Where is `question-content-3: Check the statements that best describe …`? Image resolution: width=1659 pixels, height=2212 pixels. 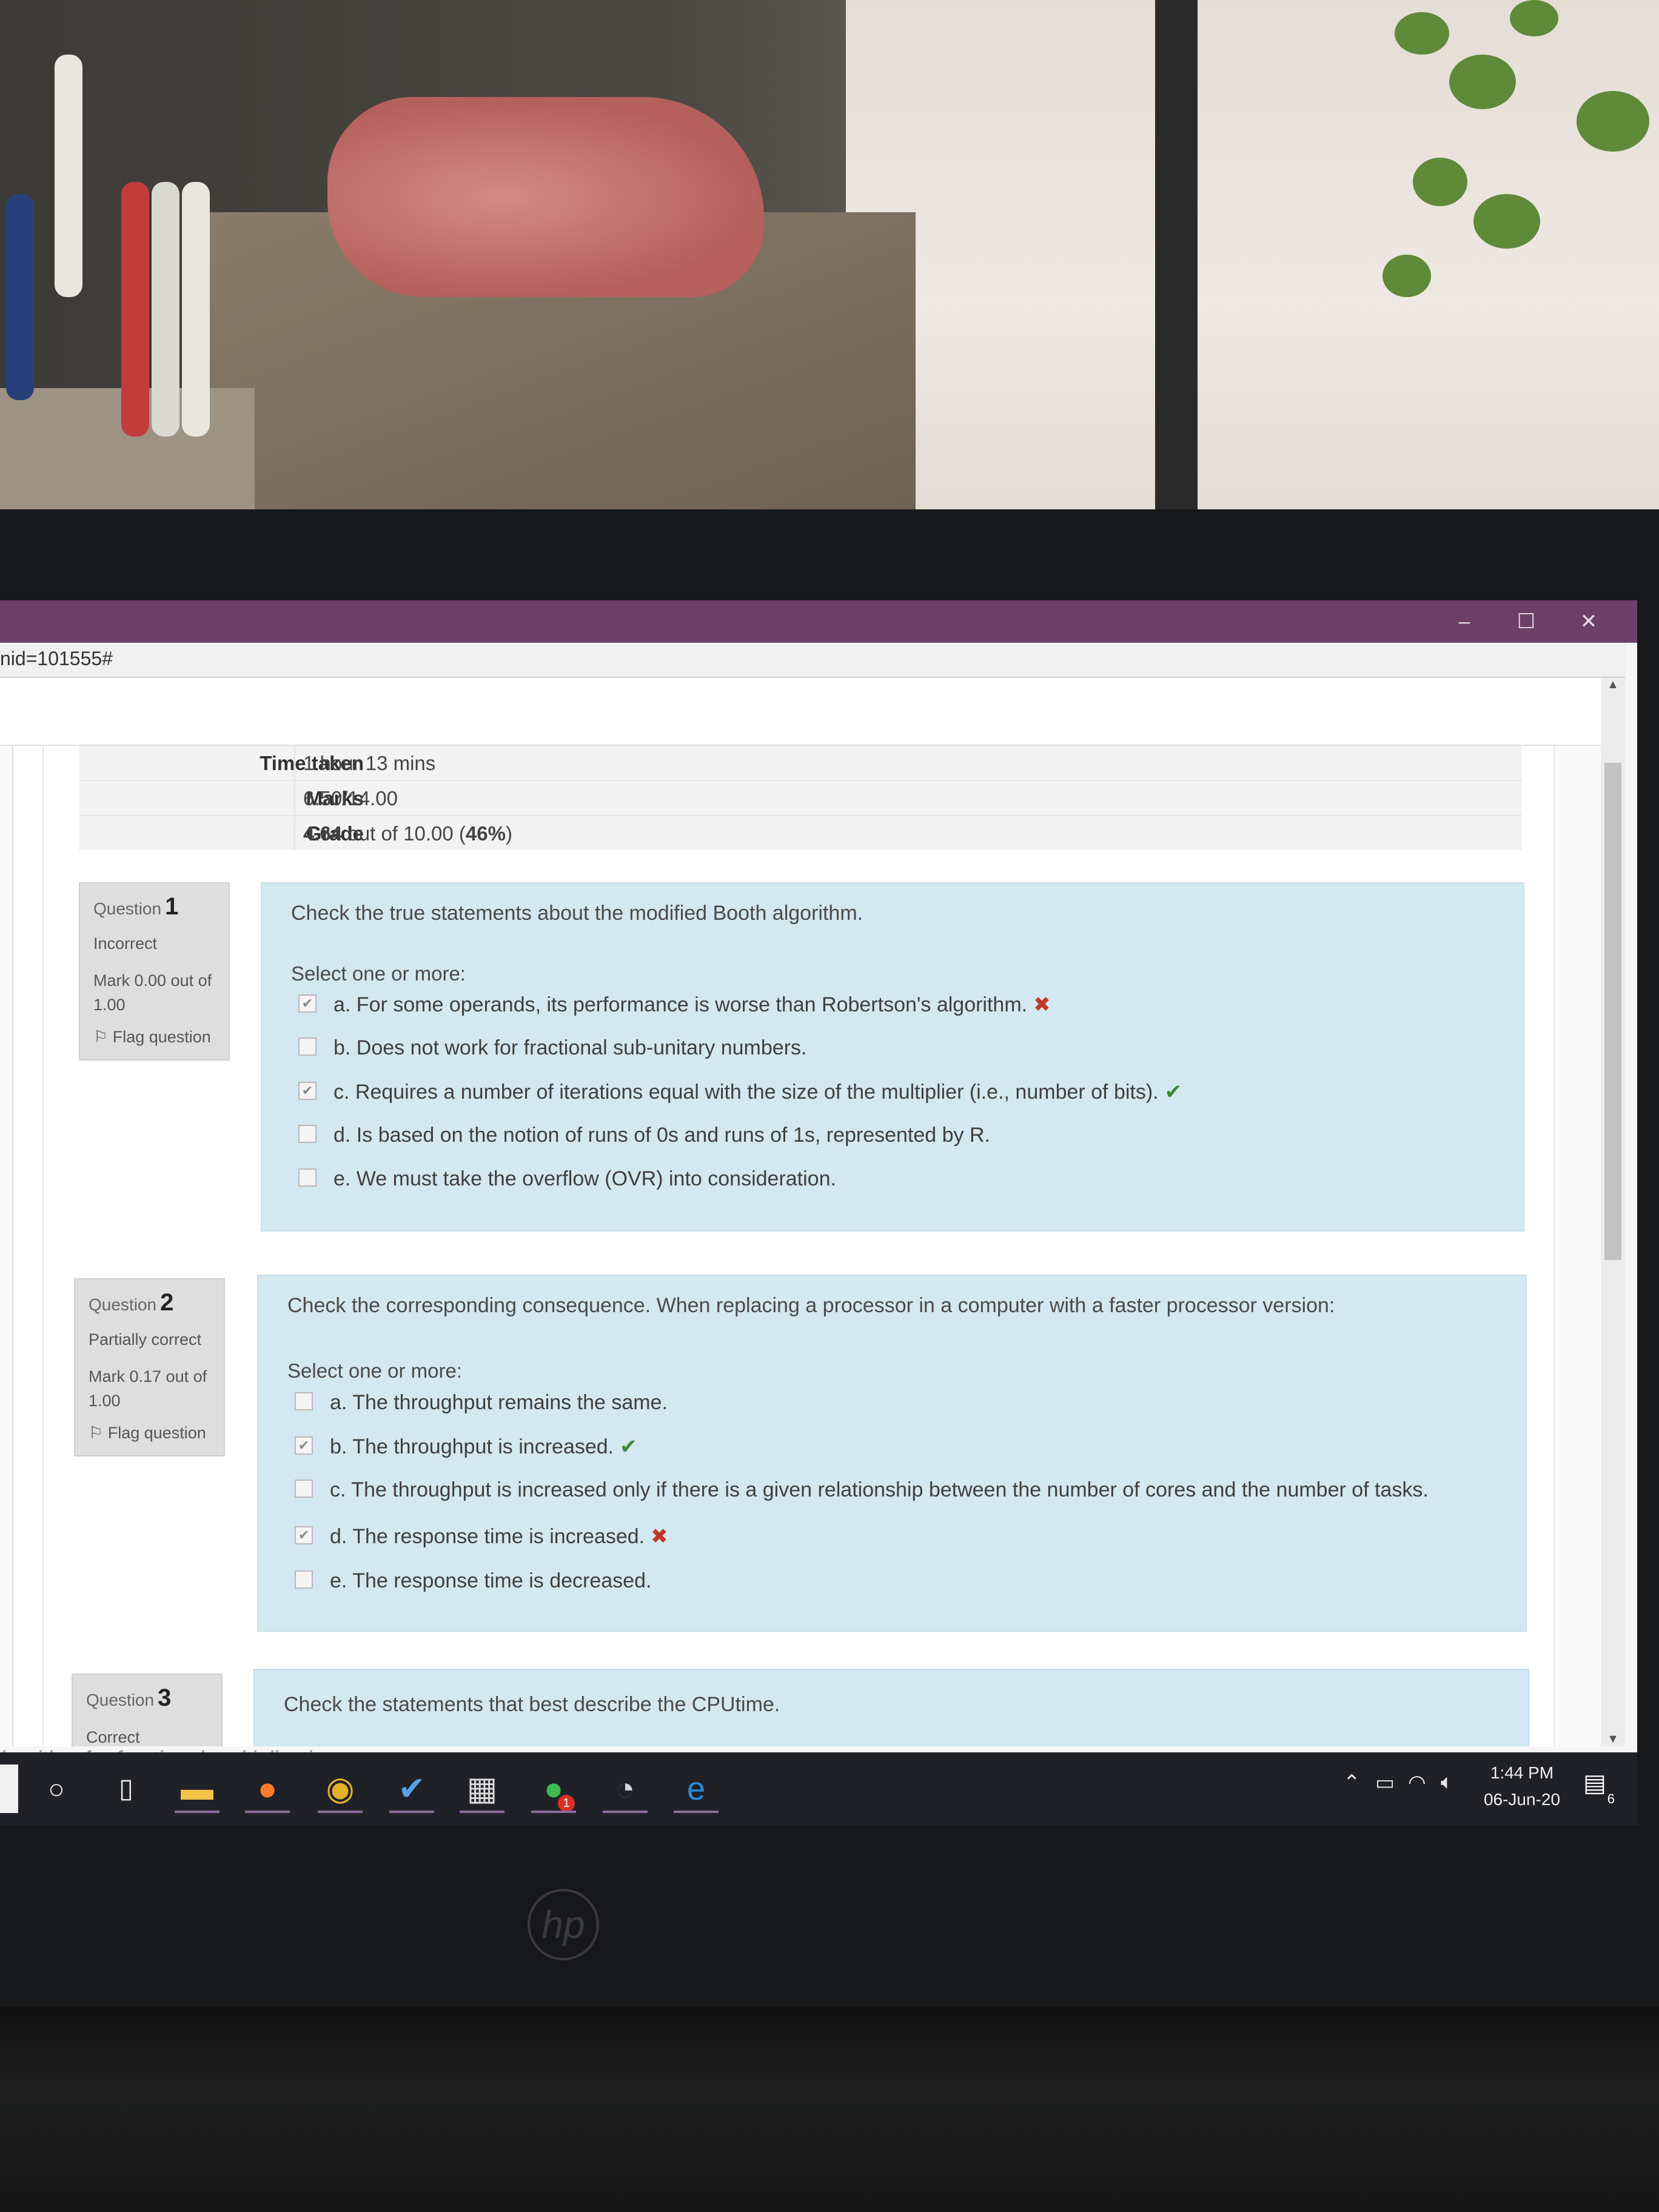
question-content-3: Check the statements that best describe … is located at coordinates (891, 1707).